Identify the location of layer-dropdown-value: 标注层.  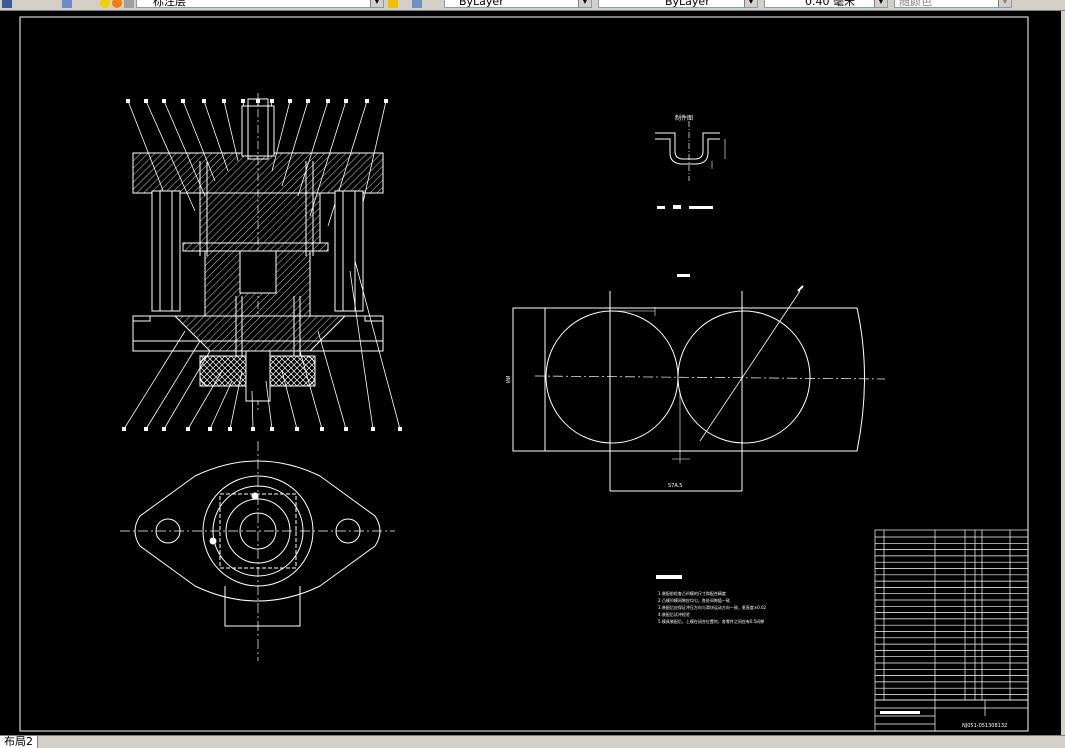
(169, 4).